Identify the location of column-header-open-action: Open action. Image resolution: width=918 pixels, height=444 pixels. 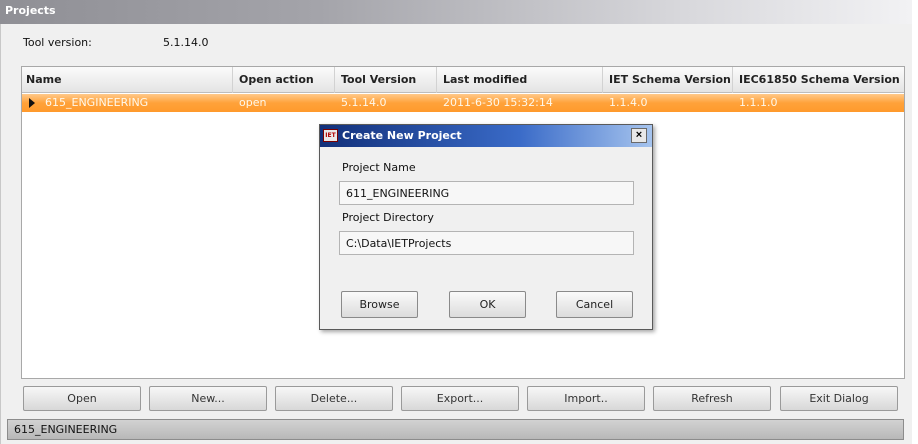
(283, 80).